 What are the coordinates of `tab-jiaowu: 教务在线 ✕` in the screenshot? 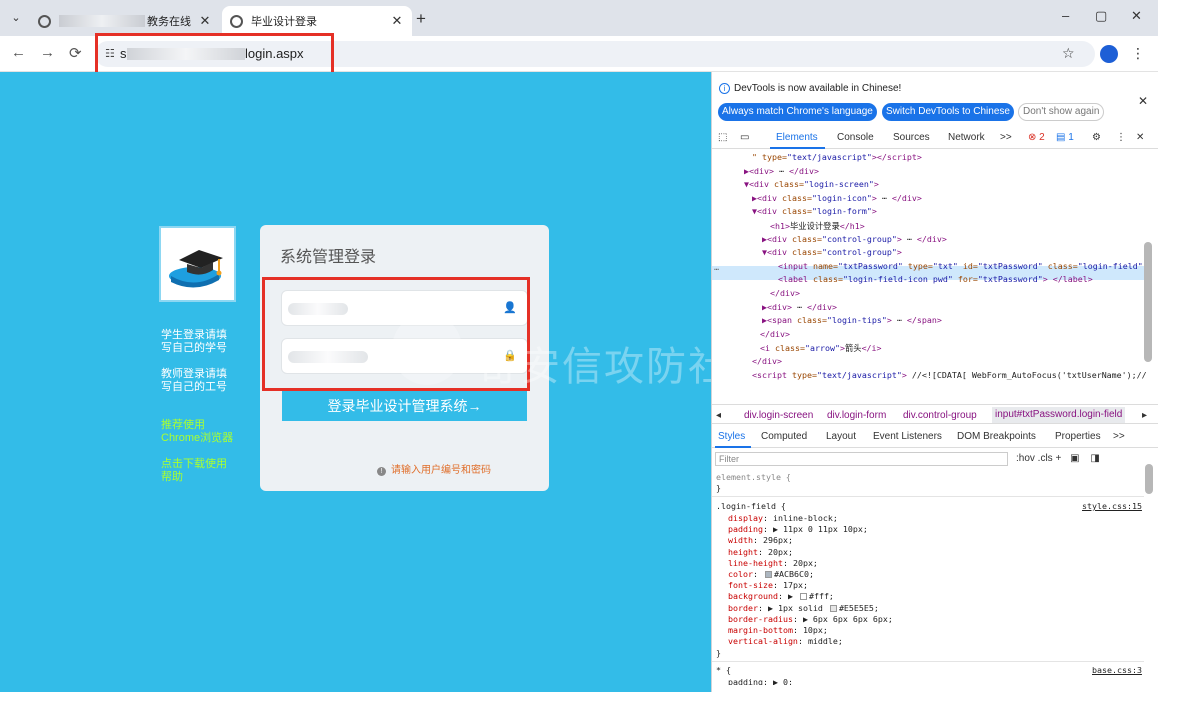 It's located at (125, 21).